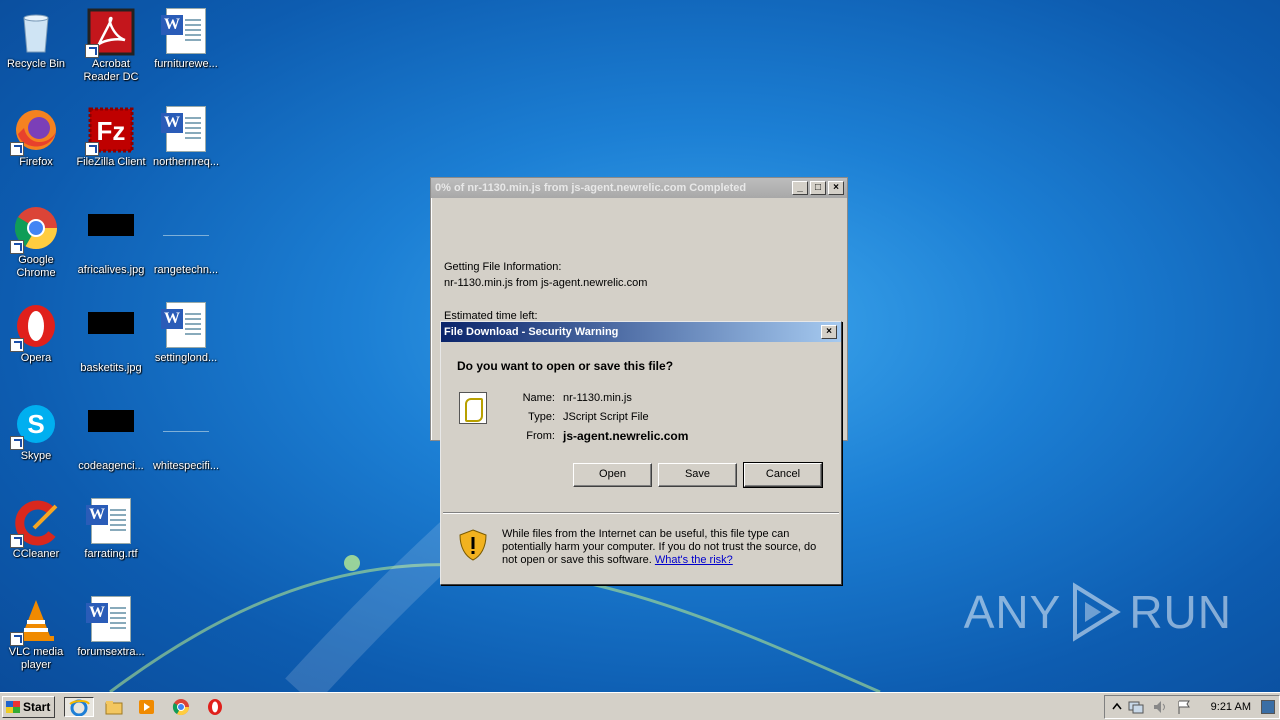 The height and width of the screenshot is (720, 1280). What do you see at coordinates (1117, 707) in the screenshot?
I see `show-hidden-icons-icon` at bounding box center [1117, 707].